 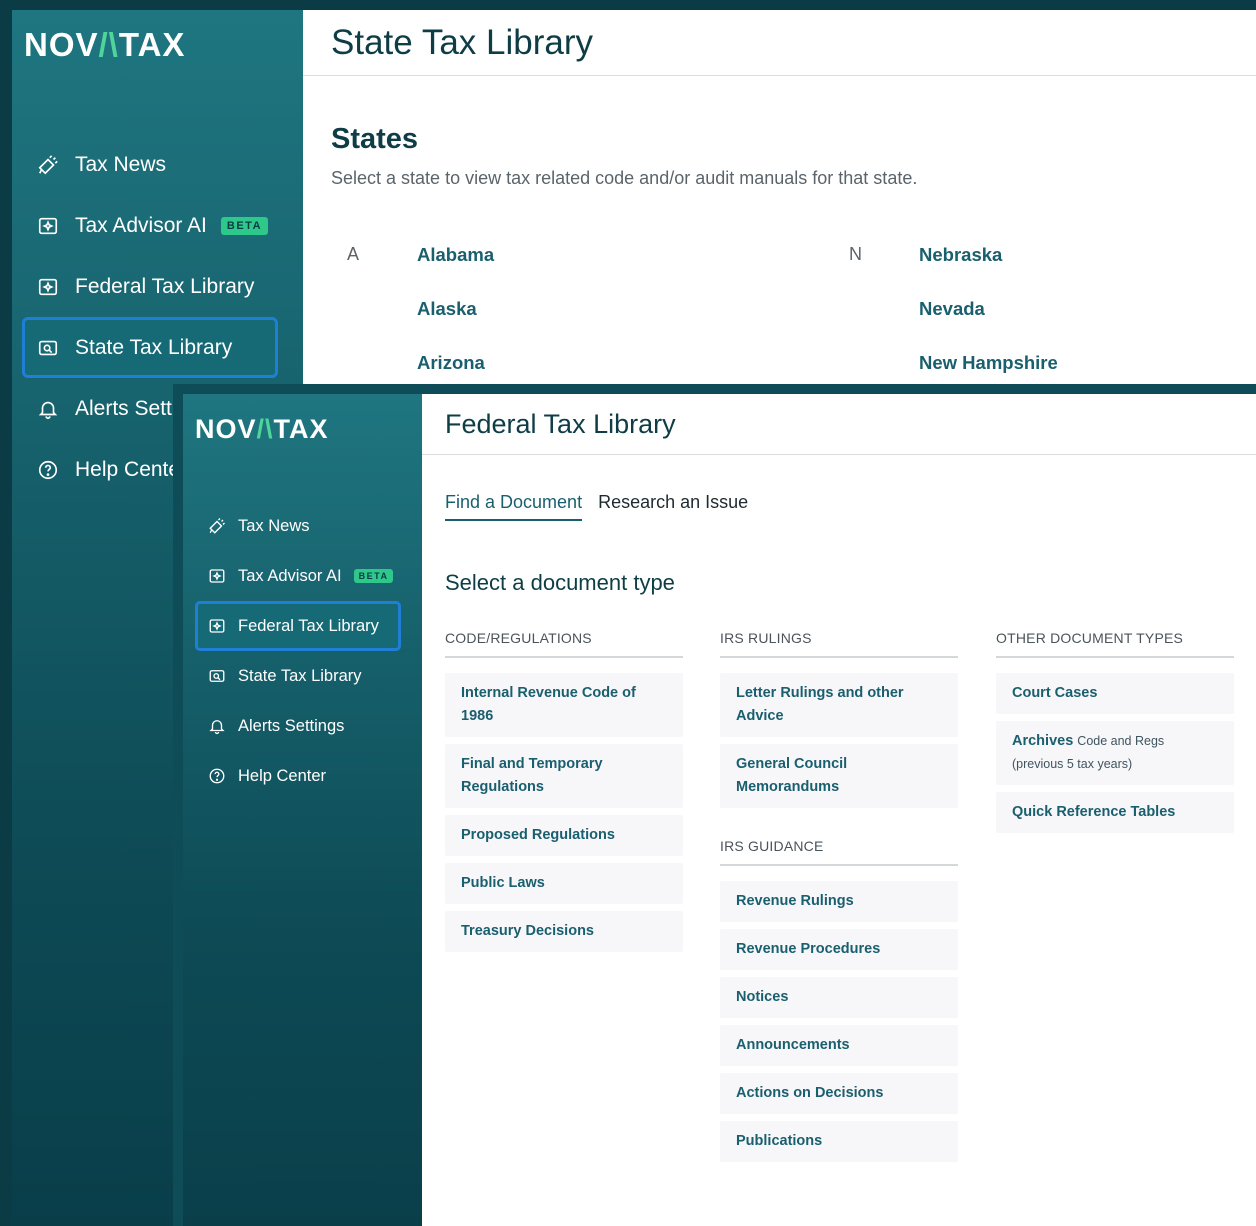 I want to click on doc-type-revenue-procedures: Revenue Procedures, so click(x=839, y=949).